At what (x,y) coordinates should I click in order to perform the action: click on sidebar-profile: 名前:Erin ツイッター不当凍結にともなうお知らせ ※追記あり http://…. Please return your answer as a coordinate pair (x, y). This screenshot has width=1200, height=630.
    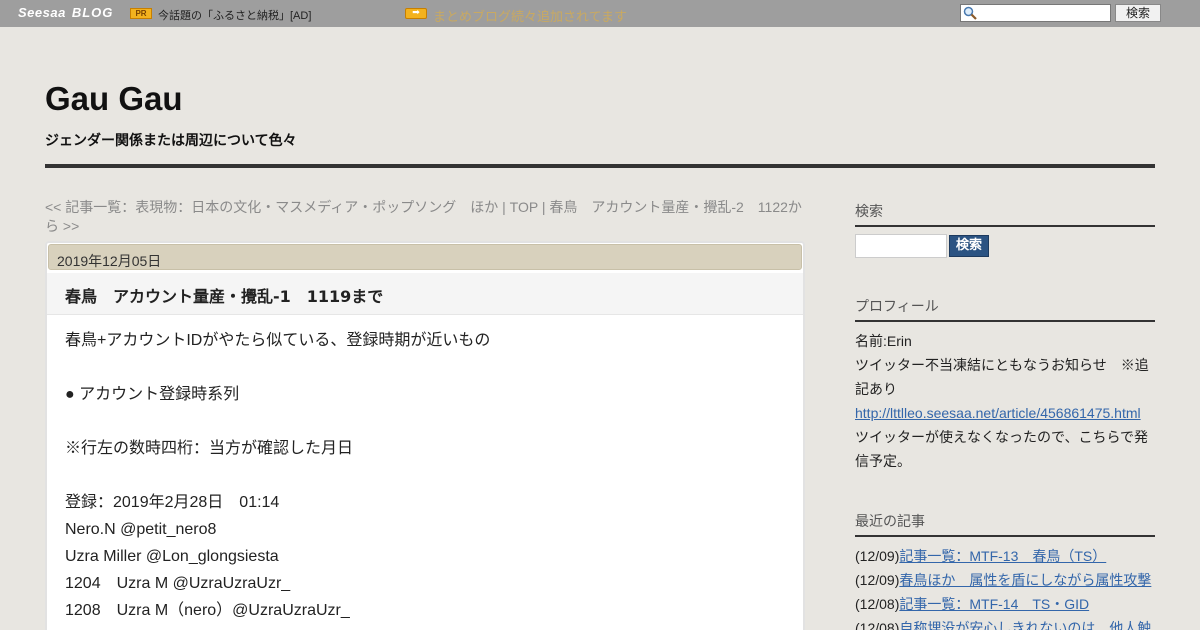
    Looking at the image, I should click on (1005, 401).